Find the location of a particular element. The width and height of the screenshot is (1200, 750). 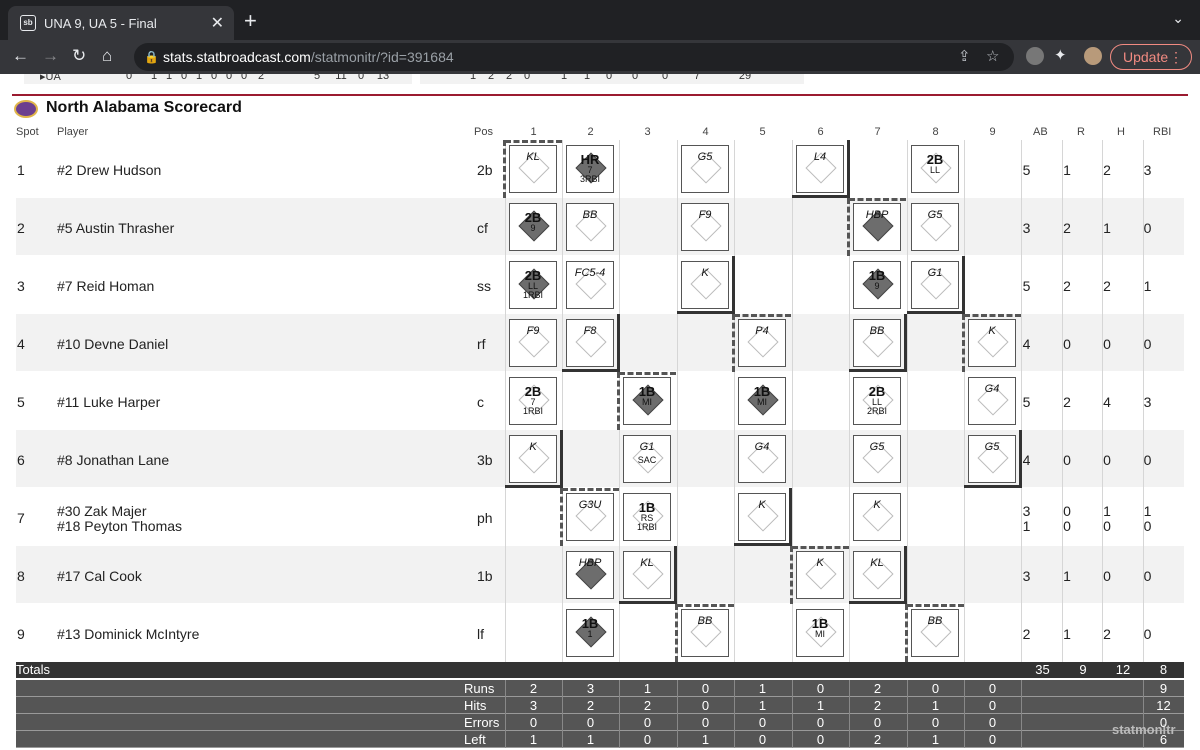

at-bat-box: 2B LL 2RBI is located at coordinates (877, 401).